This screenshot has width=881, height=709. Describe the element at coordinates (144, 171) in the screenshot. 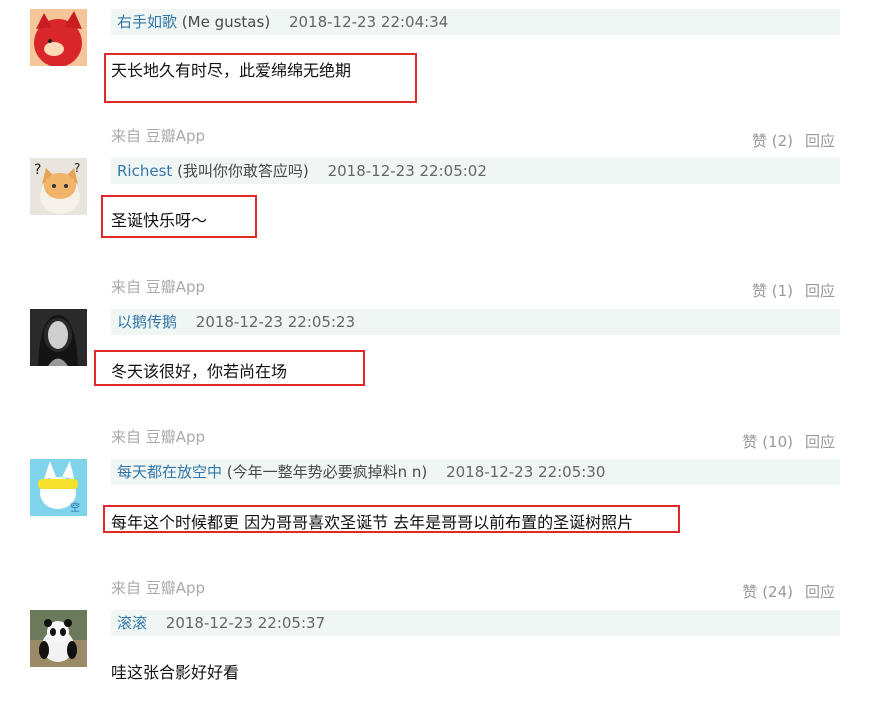

I see `author-link: Richest` at that location.